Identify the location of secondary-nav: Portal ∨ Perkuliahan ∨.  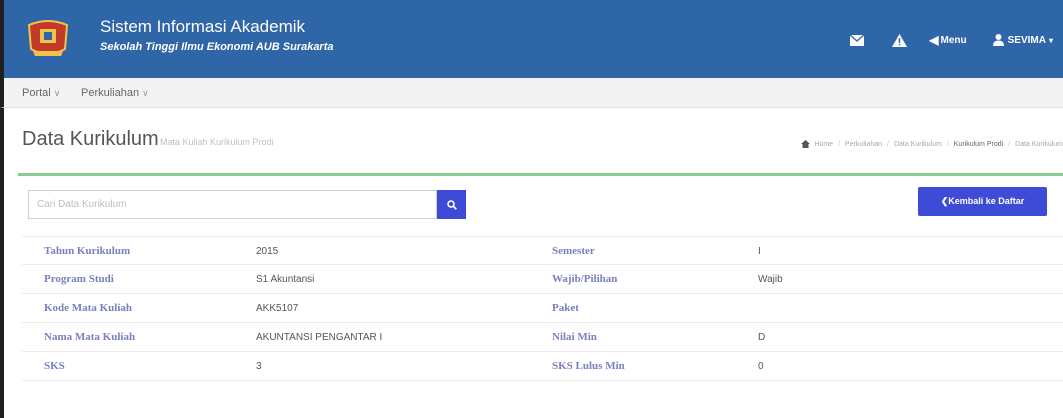
(531, 93).